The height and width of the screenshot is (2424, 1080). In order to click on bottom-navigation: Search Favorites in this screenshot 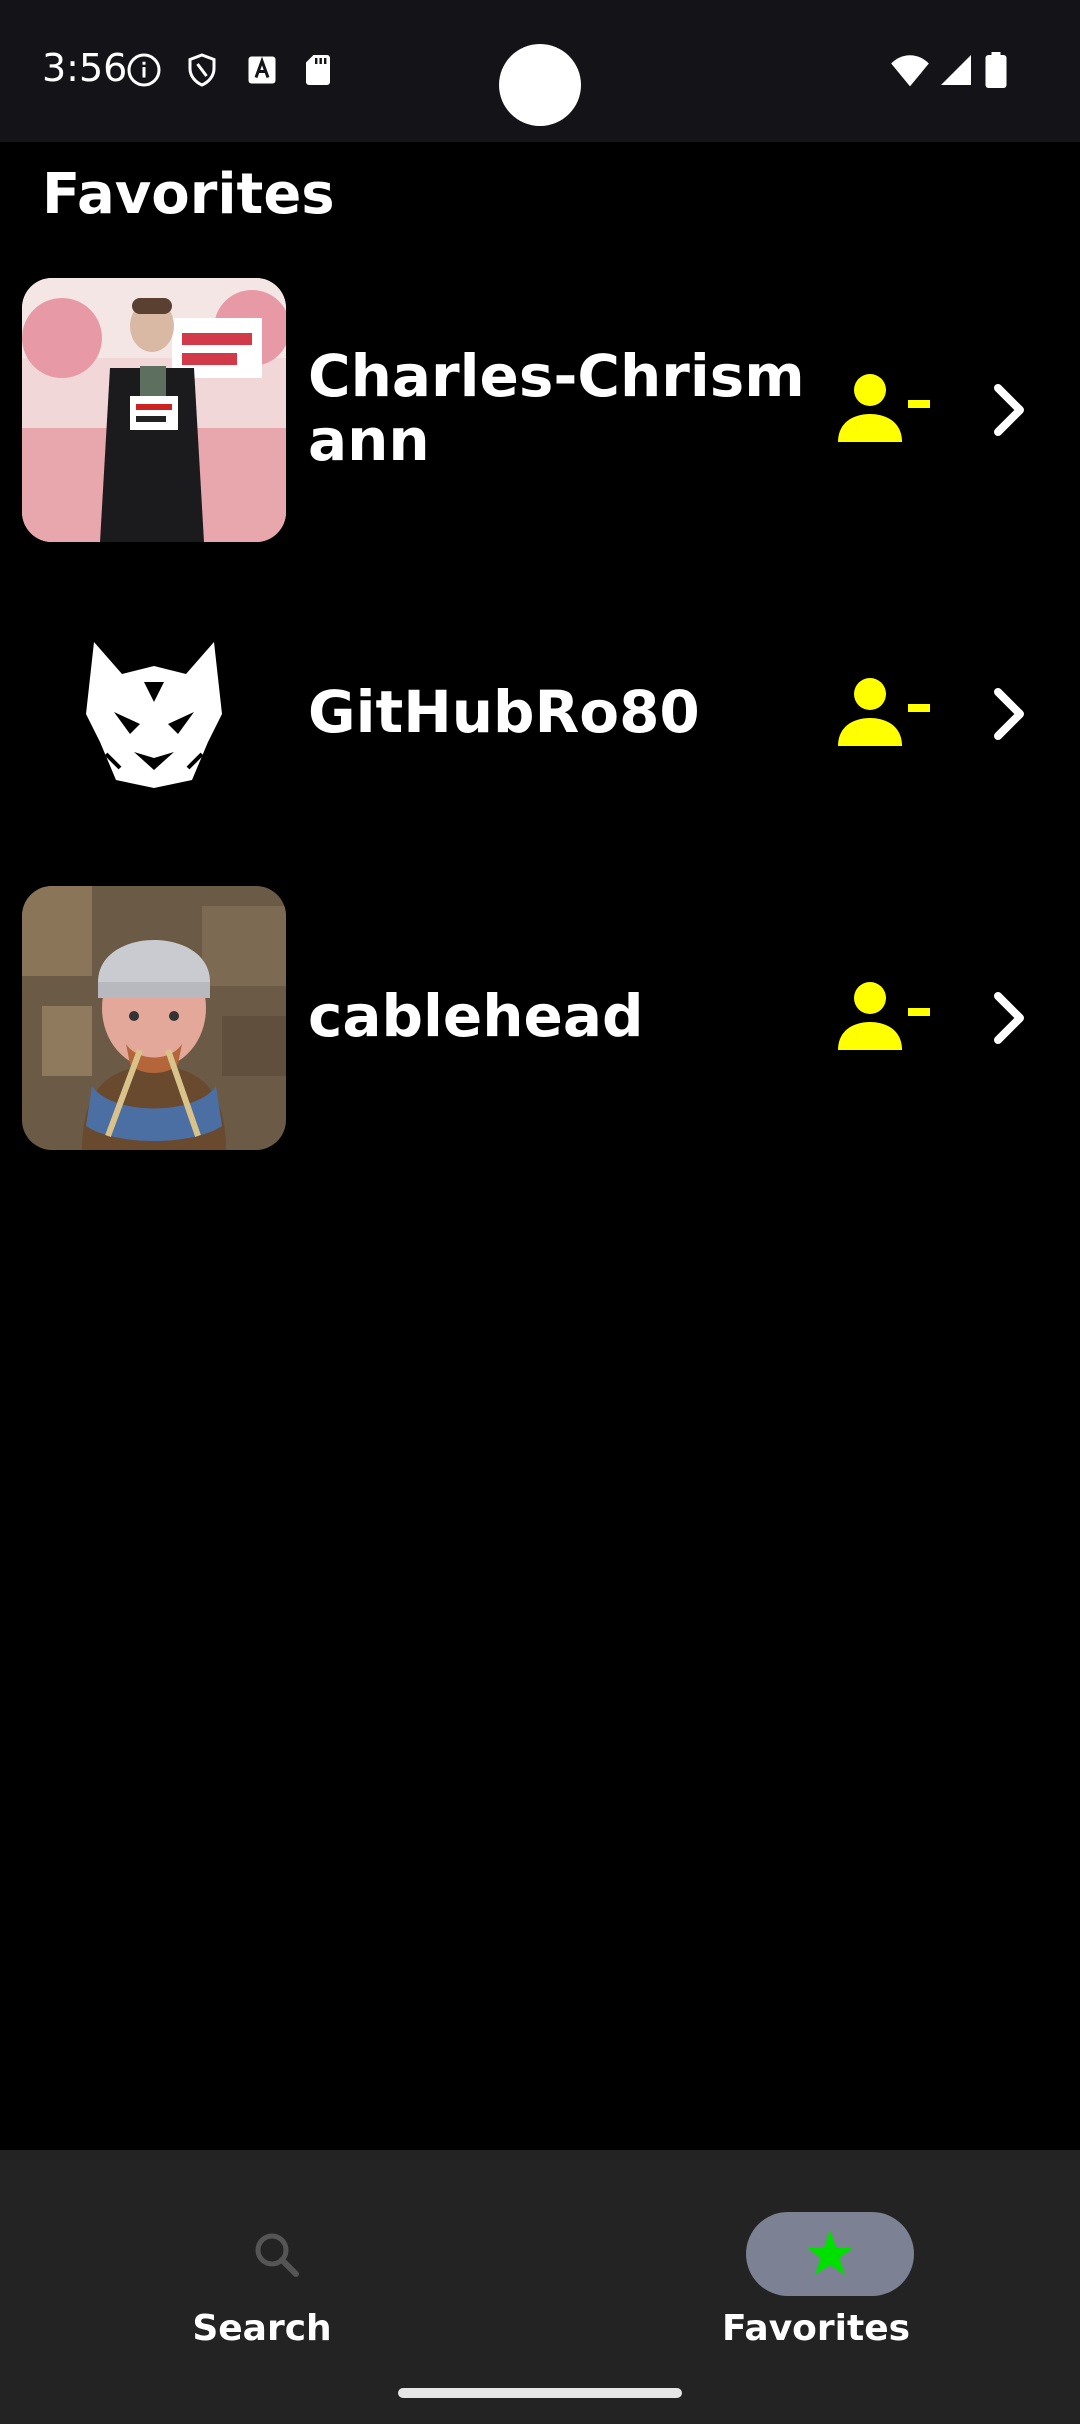, I will do `click(540, 2287)`.